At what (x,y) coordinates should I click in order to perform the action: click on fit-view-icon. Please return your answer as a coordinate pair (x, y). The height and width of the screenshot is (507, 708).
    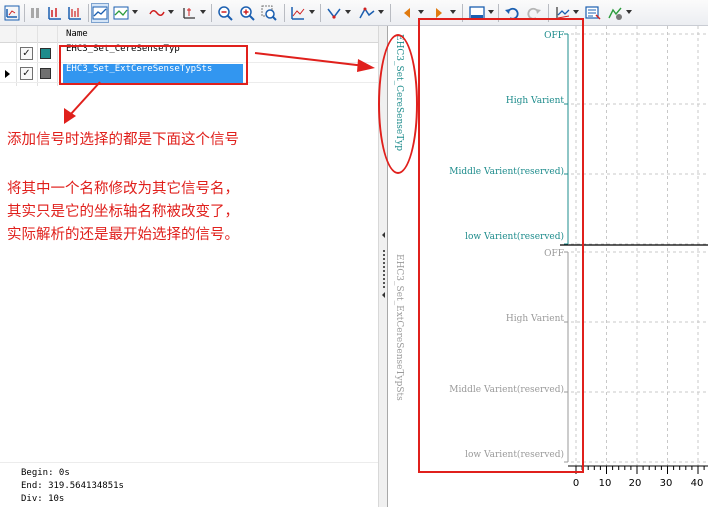
    Looking at the image, I should click on (12, 13).